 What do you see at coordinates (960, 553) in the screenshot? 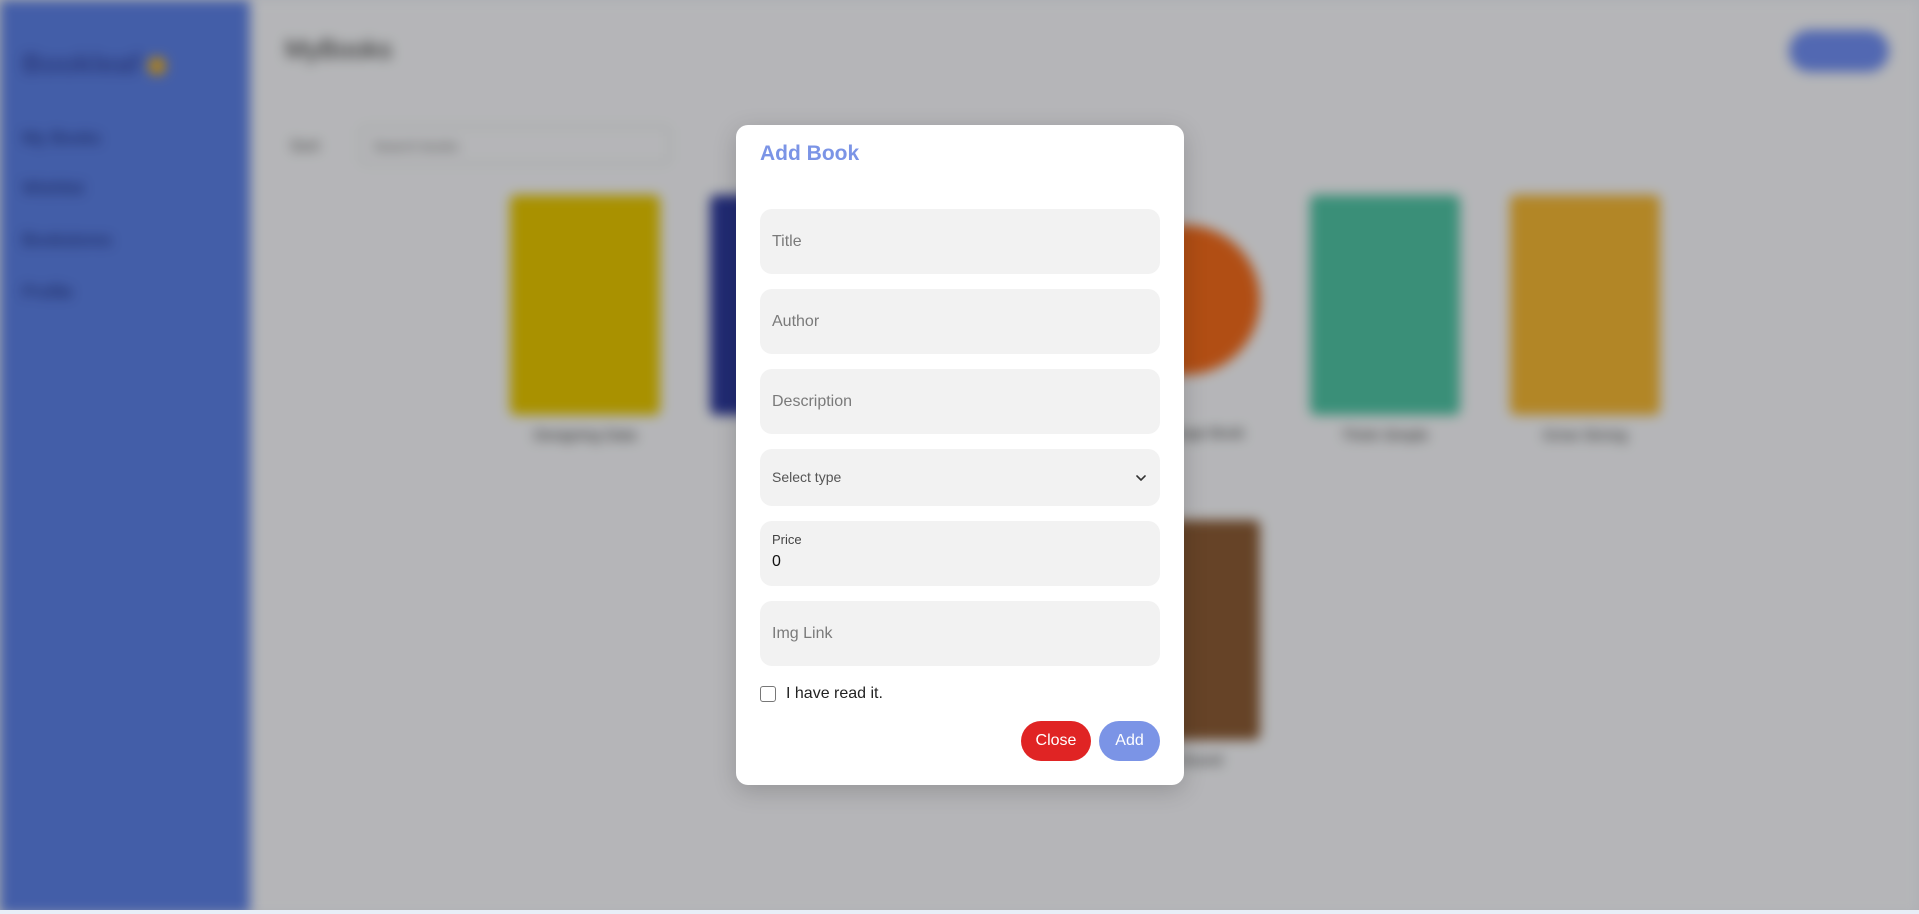
I see `price-field: Price 0` at bounding box center [960, 553].